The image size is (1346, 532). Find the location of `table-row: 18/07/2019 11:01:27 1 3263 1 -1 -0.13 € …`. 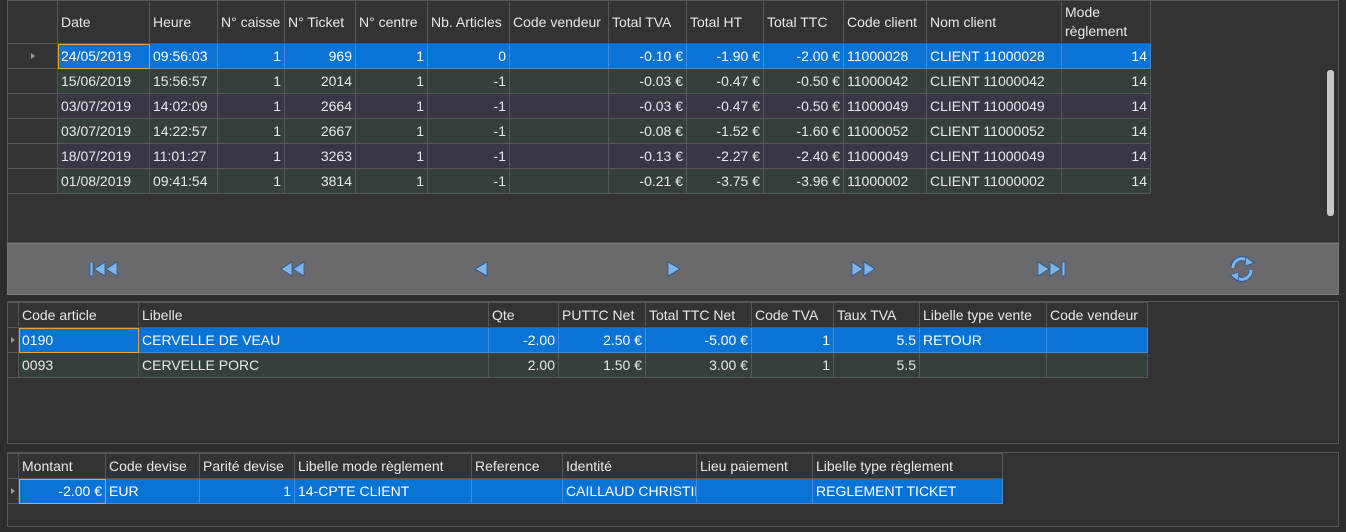

table-row: 18/07/2019 11:01:27 1 3263 1 -1 -0.13 € … is located at coordinates (579, 156).